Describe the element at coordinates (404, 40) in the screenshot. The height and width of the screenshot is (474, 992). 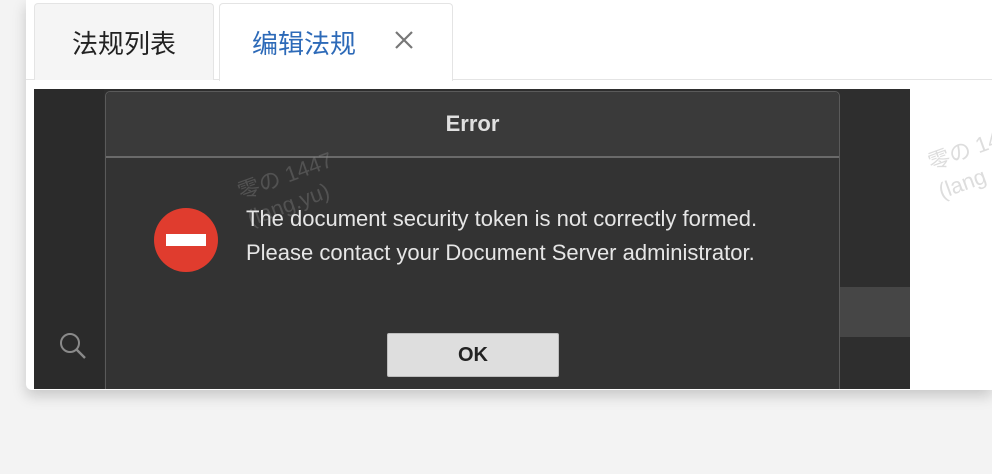
I see `close-icon` at that location.